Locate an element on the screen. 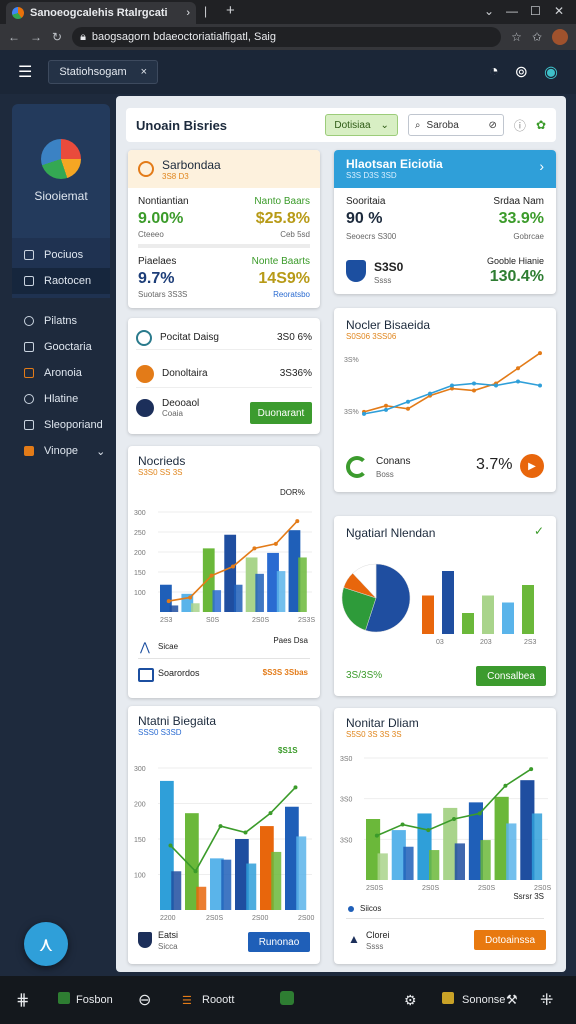 This screenshot has width=576, height=1024. y-tick-label: 200 is located at coordinates (140, 805).